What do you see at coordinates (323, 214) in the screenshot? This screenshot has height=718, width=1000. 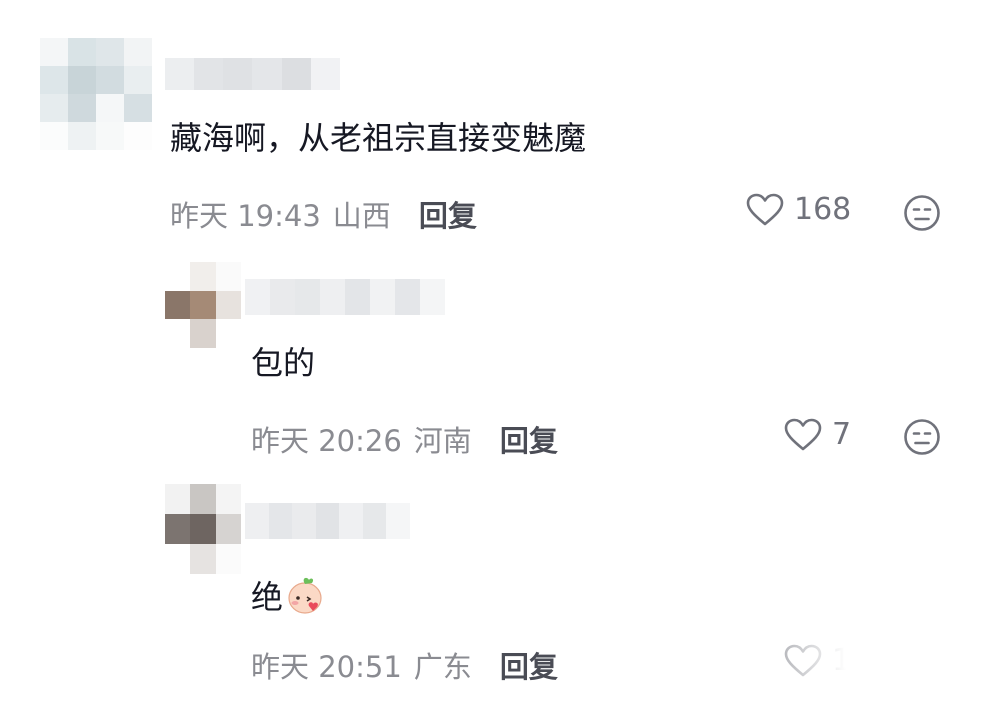 I see `comment-meta: 昨天 19:43 山西 回复` at bounding box center [323, 214].